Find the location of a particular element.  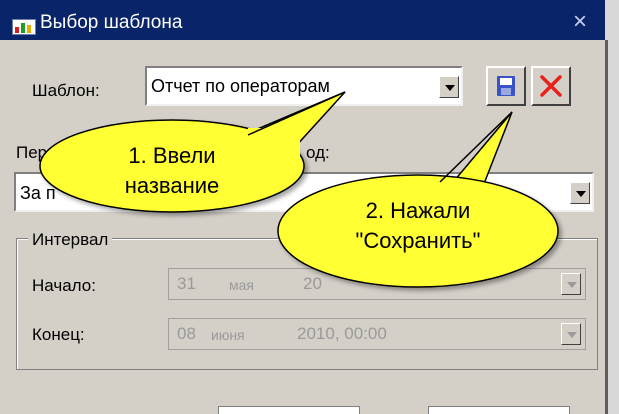

start-day: 31 is located at coordinates (186, 283).